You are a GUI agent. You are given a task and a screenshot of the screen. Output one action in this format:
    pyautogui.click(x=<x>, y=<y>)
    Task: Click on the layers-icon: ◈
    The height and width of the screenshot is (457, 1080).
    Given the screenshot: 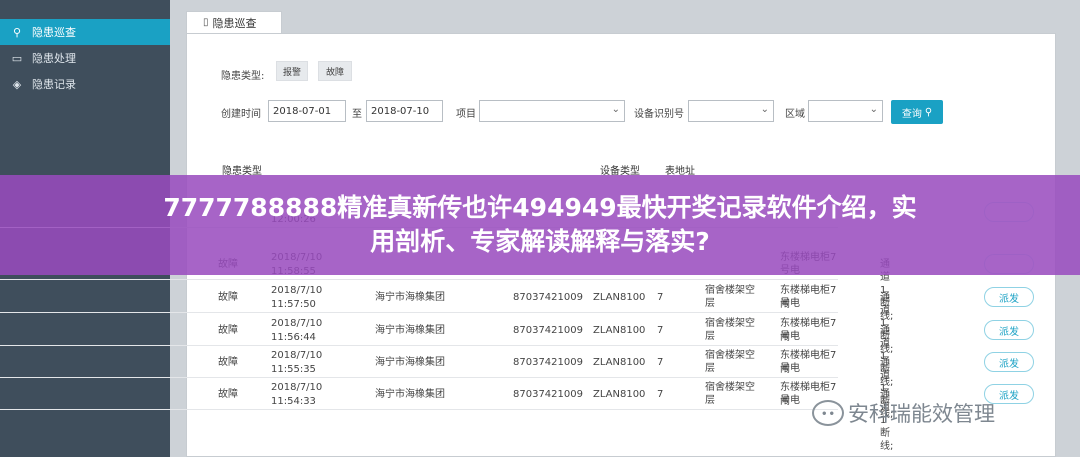 What is the action you would take?
    pyautogui.click(x=17, y=84)
    